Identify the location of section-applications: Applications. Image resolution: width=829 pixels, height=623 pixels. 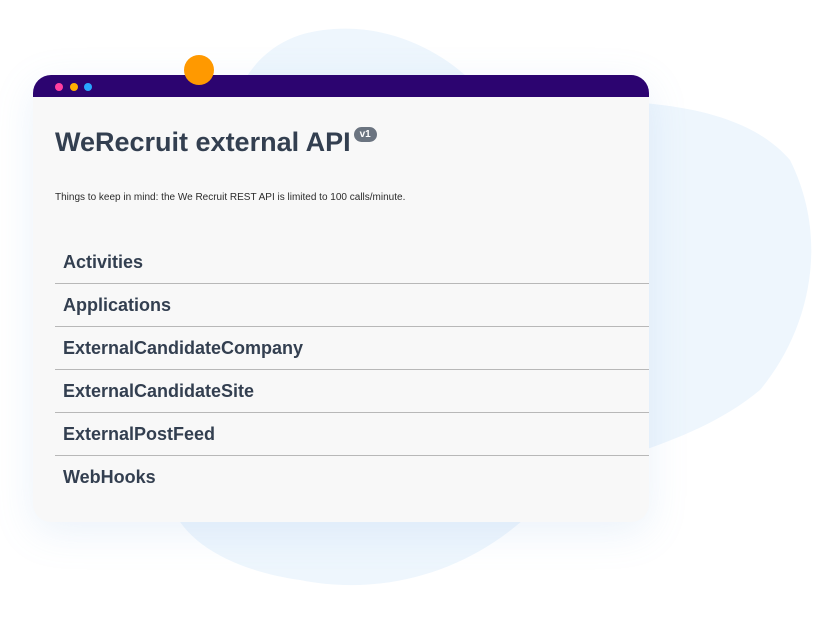
(352, 305).